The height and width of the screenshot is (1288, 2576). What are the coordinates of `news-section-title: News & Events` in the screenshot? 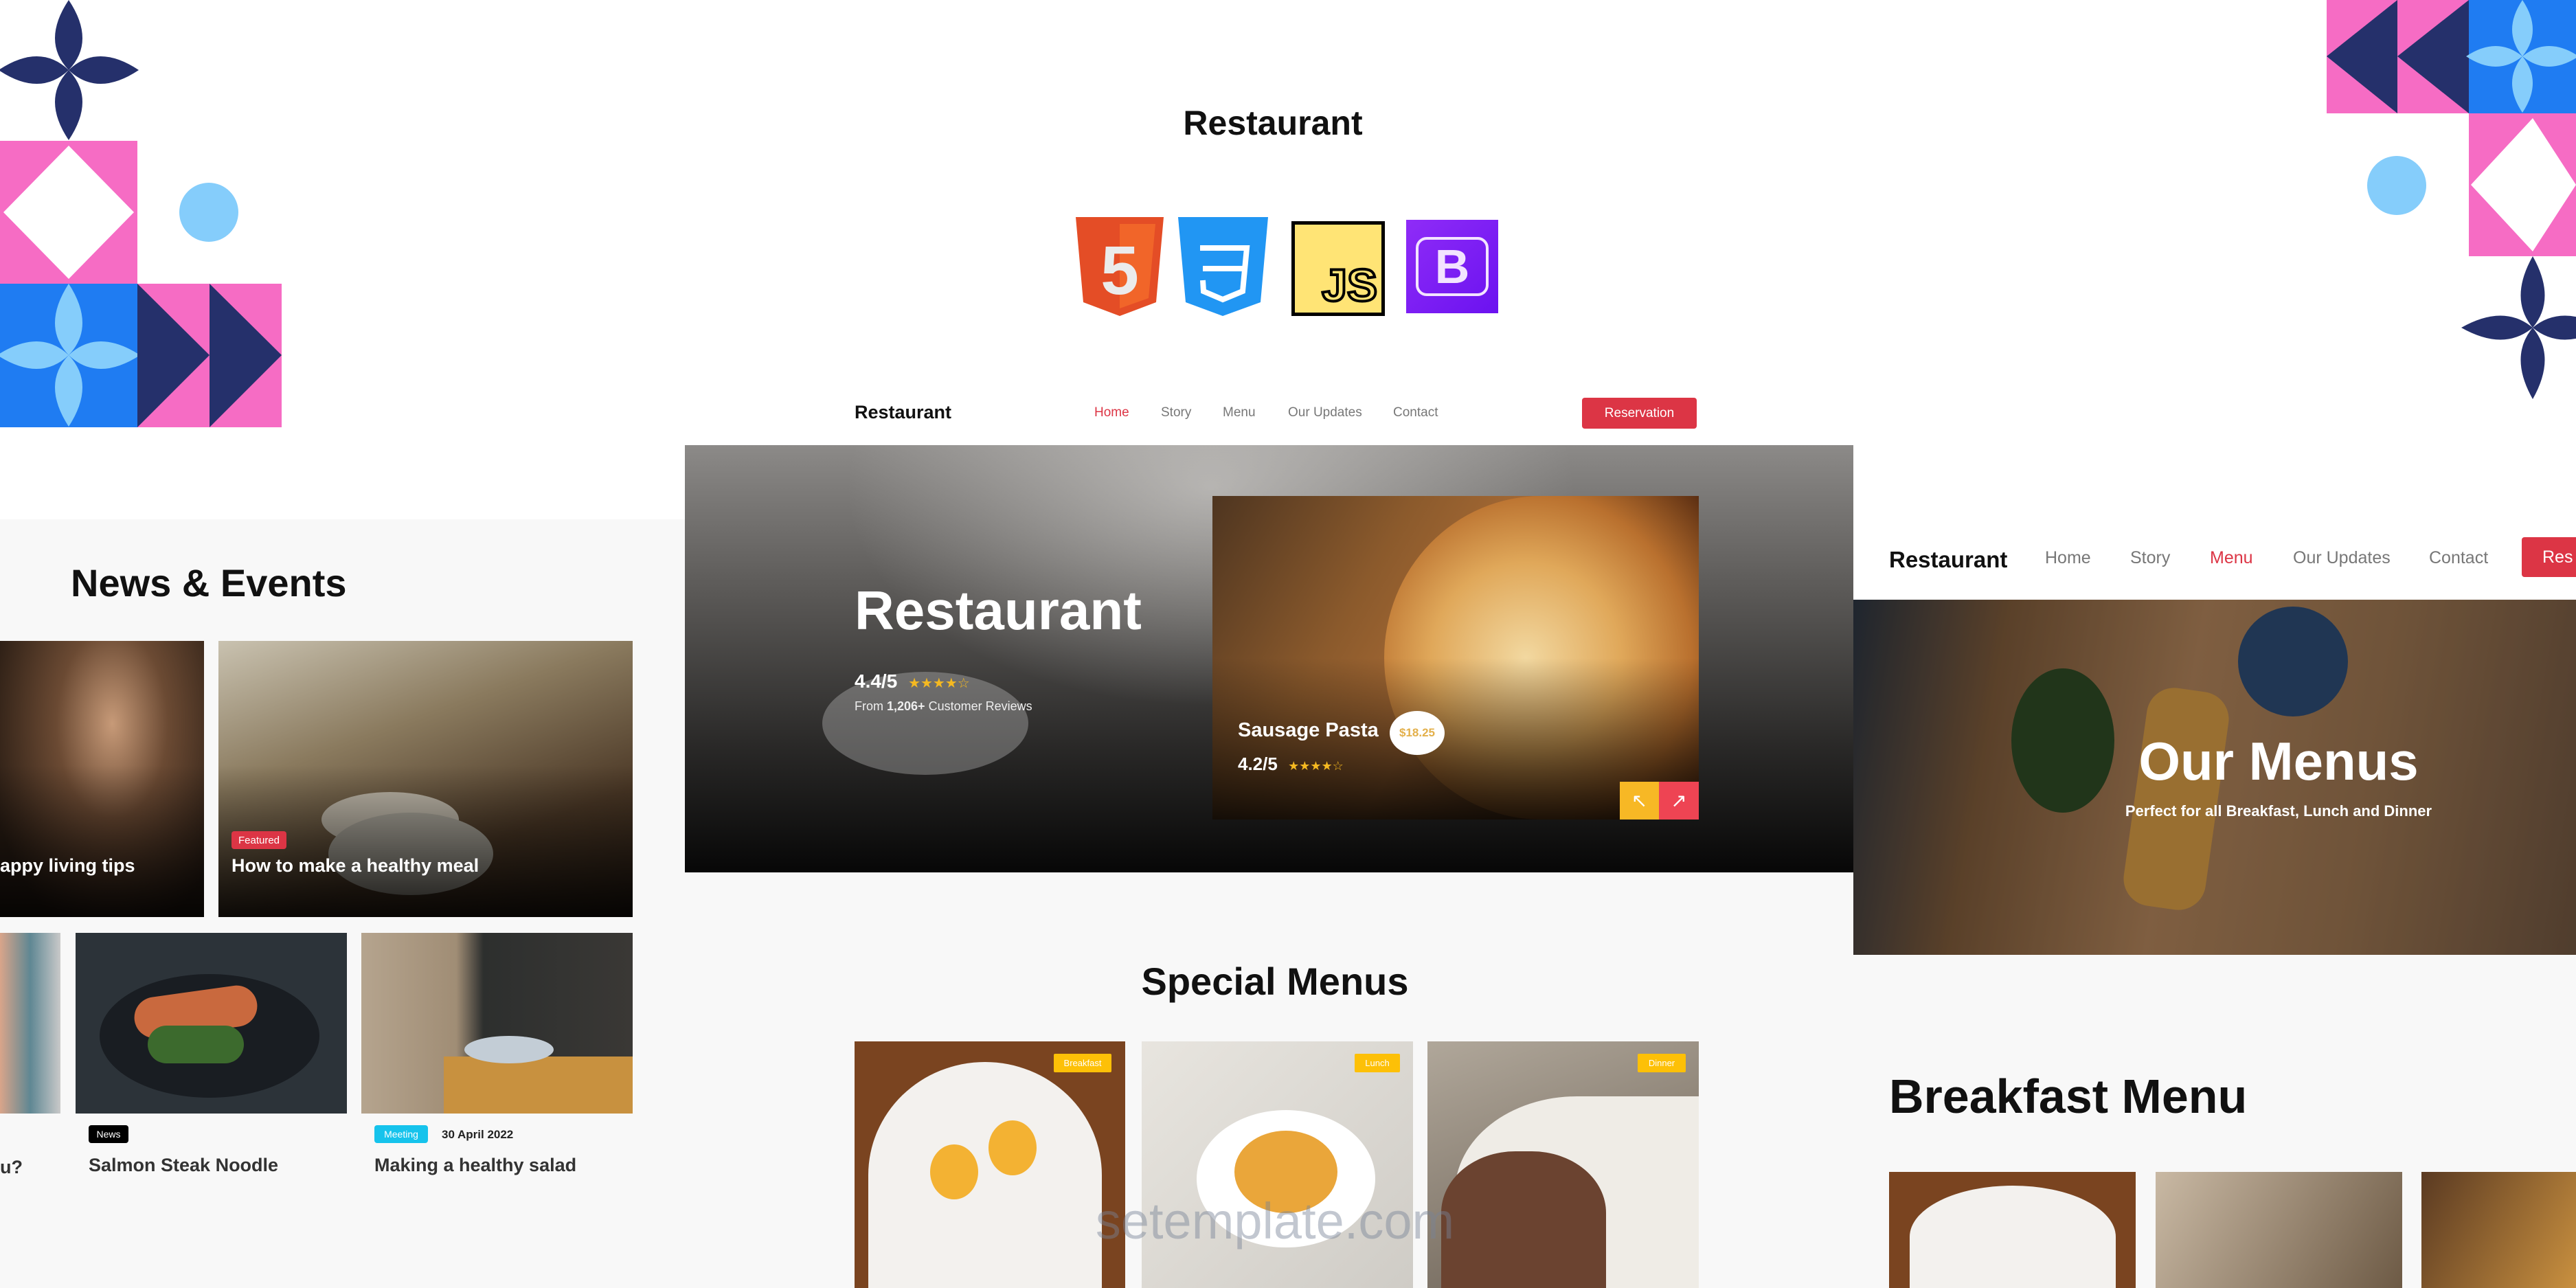 It's located at (209, 583).